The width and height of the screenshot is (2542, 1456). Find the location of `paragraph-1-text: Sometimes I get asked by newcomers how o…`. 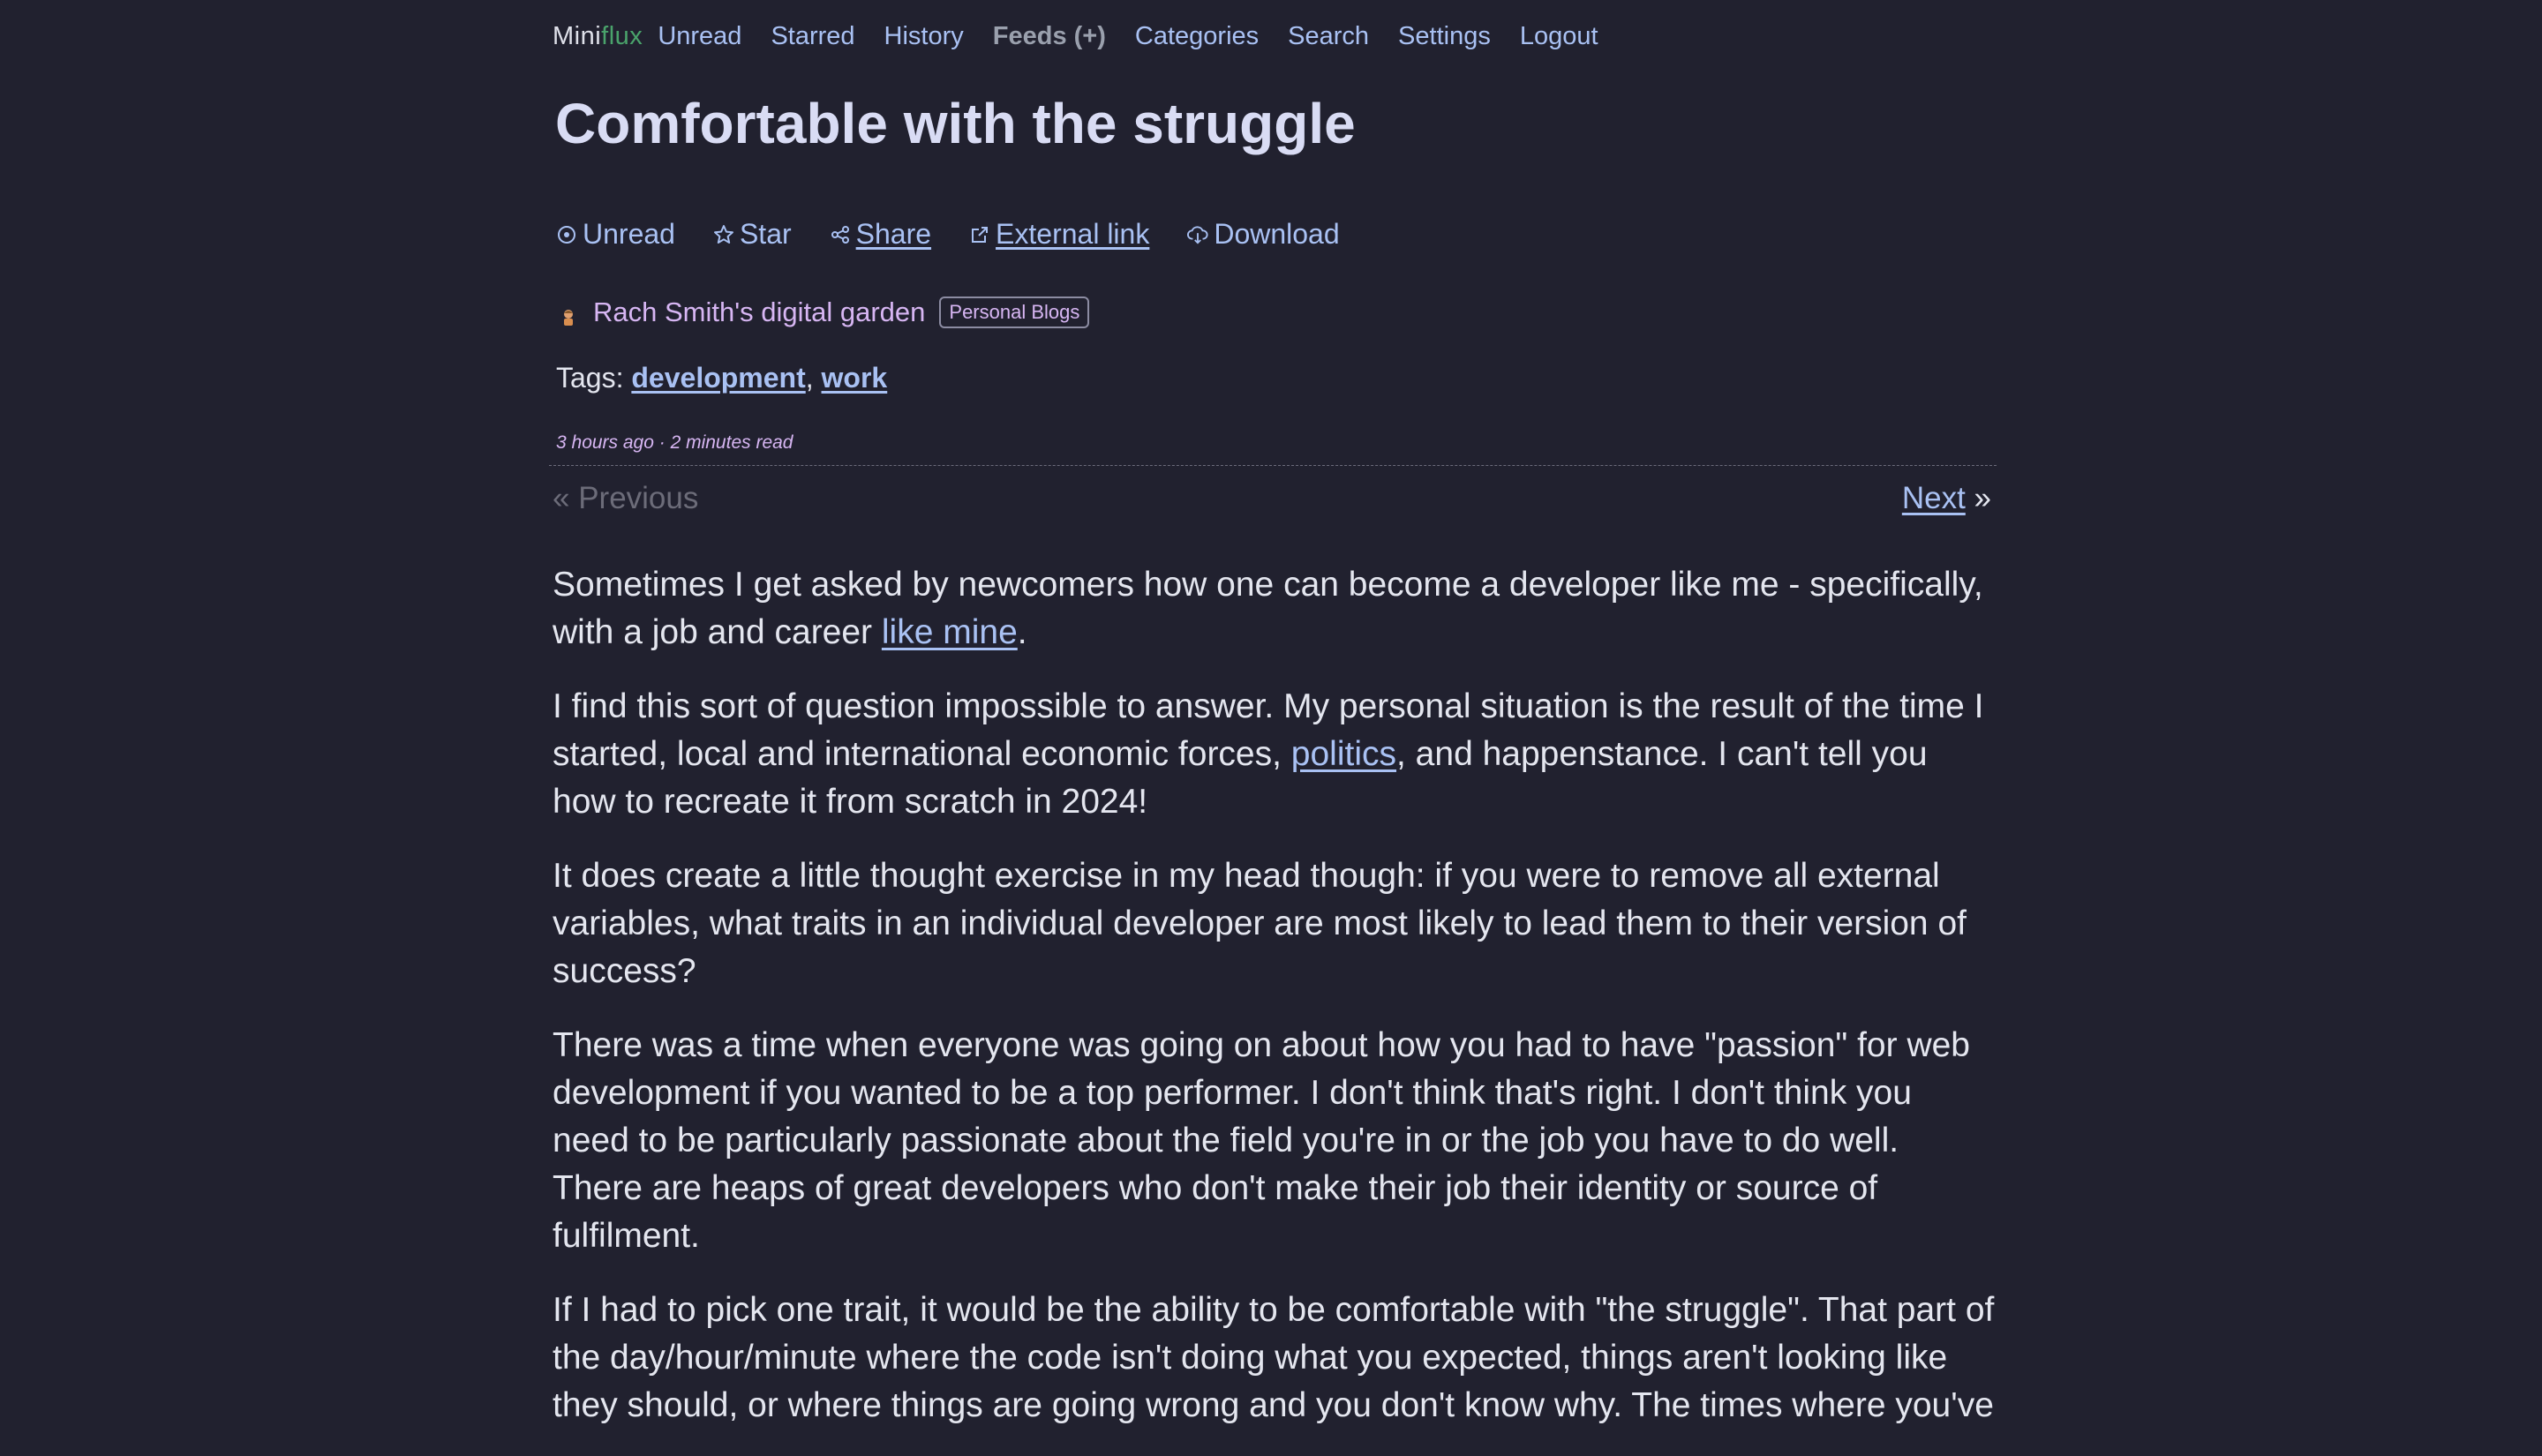

paragraph-1-text: Sometimes I get asked by newcomers how o… is located at coordinates (1268, 608).